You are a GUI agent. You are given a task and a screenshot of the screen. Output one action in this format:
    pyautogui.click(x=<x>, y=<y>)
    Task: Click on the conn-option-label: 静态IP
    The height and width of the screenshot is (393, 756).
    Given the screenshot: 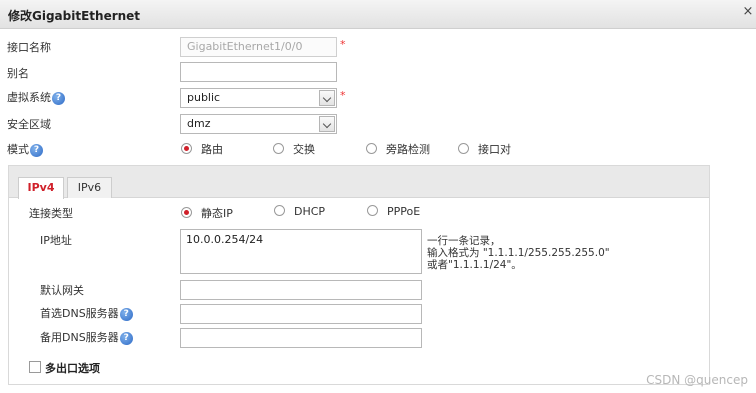 What is the action you would take?
    pyautogui.click(x=217, y=213)
    